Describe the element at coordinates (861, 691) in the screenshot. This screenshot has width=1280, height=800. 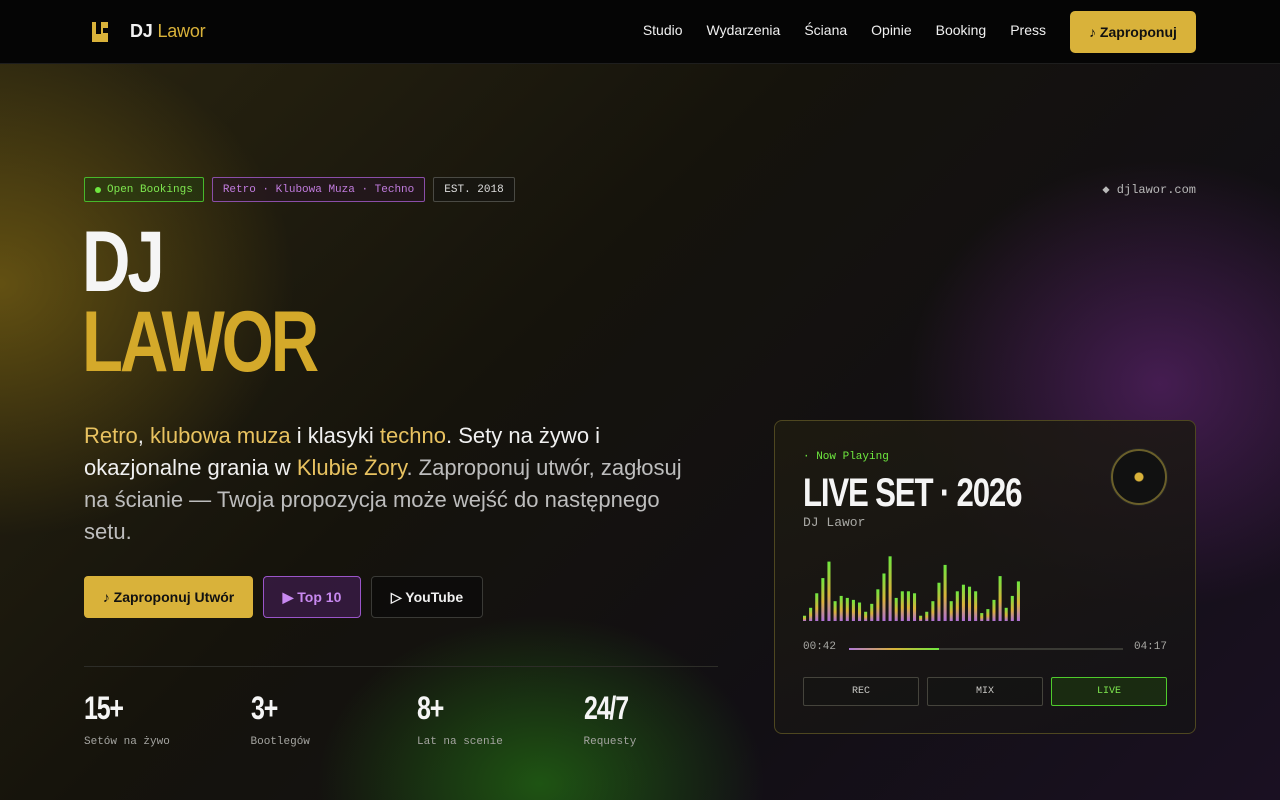
I see `rec-button: REC` at that location.